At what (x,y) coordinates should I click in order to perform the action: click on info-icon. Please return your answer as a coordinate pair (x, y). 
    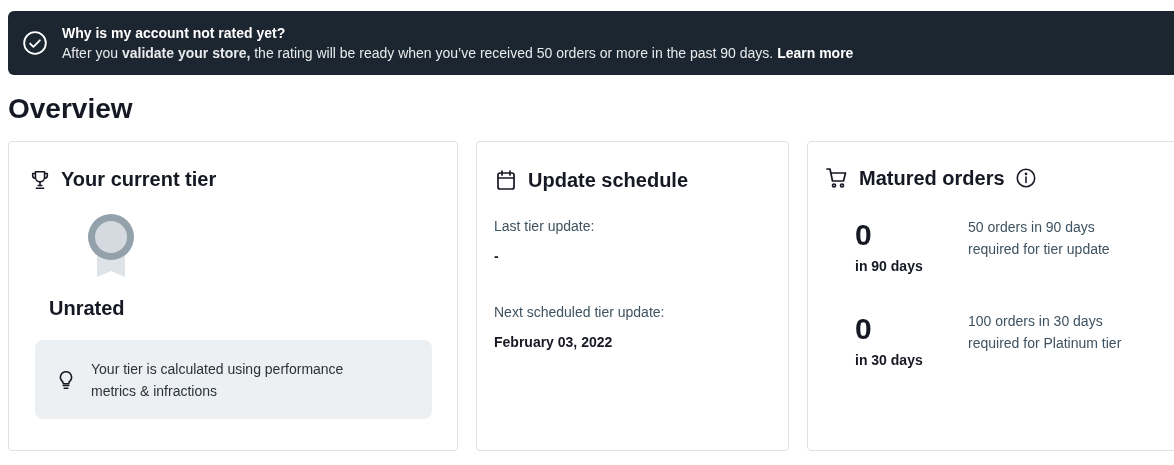
    Looking at the image, I should click on (1025, 178).